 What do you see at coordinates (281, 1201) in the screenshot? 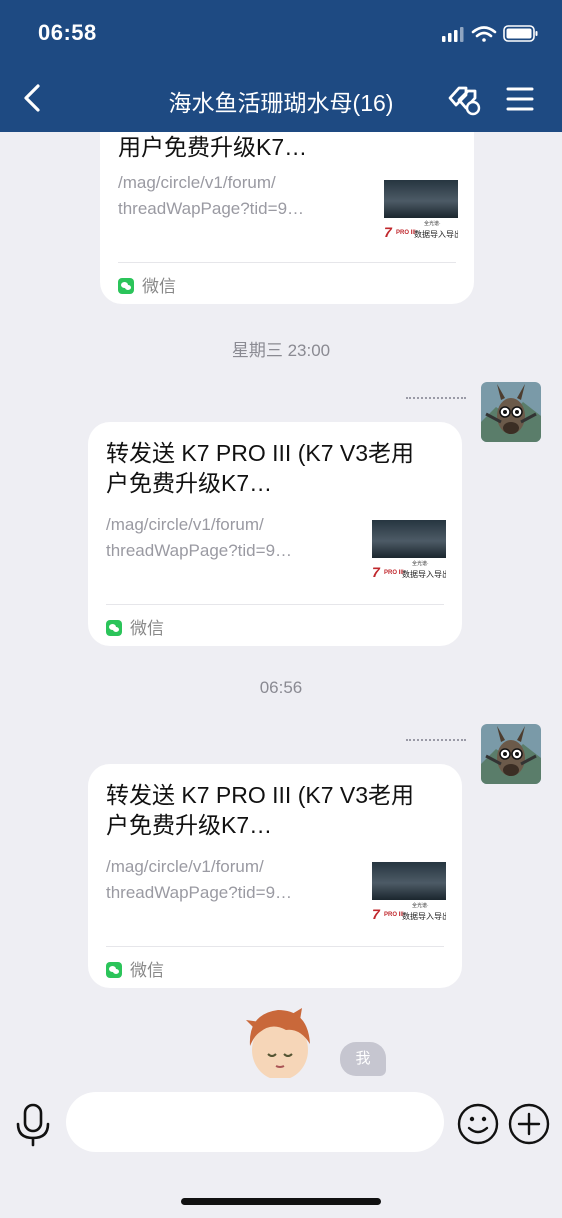
I see `home-indicator` at bounding box center [281, 1201].